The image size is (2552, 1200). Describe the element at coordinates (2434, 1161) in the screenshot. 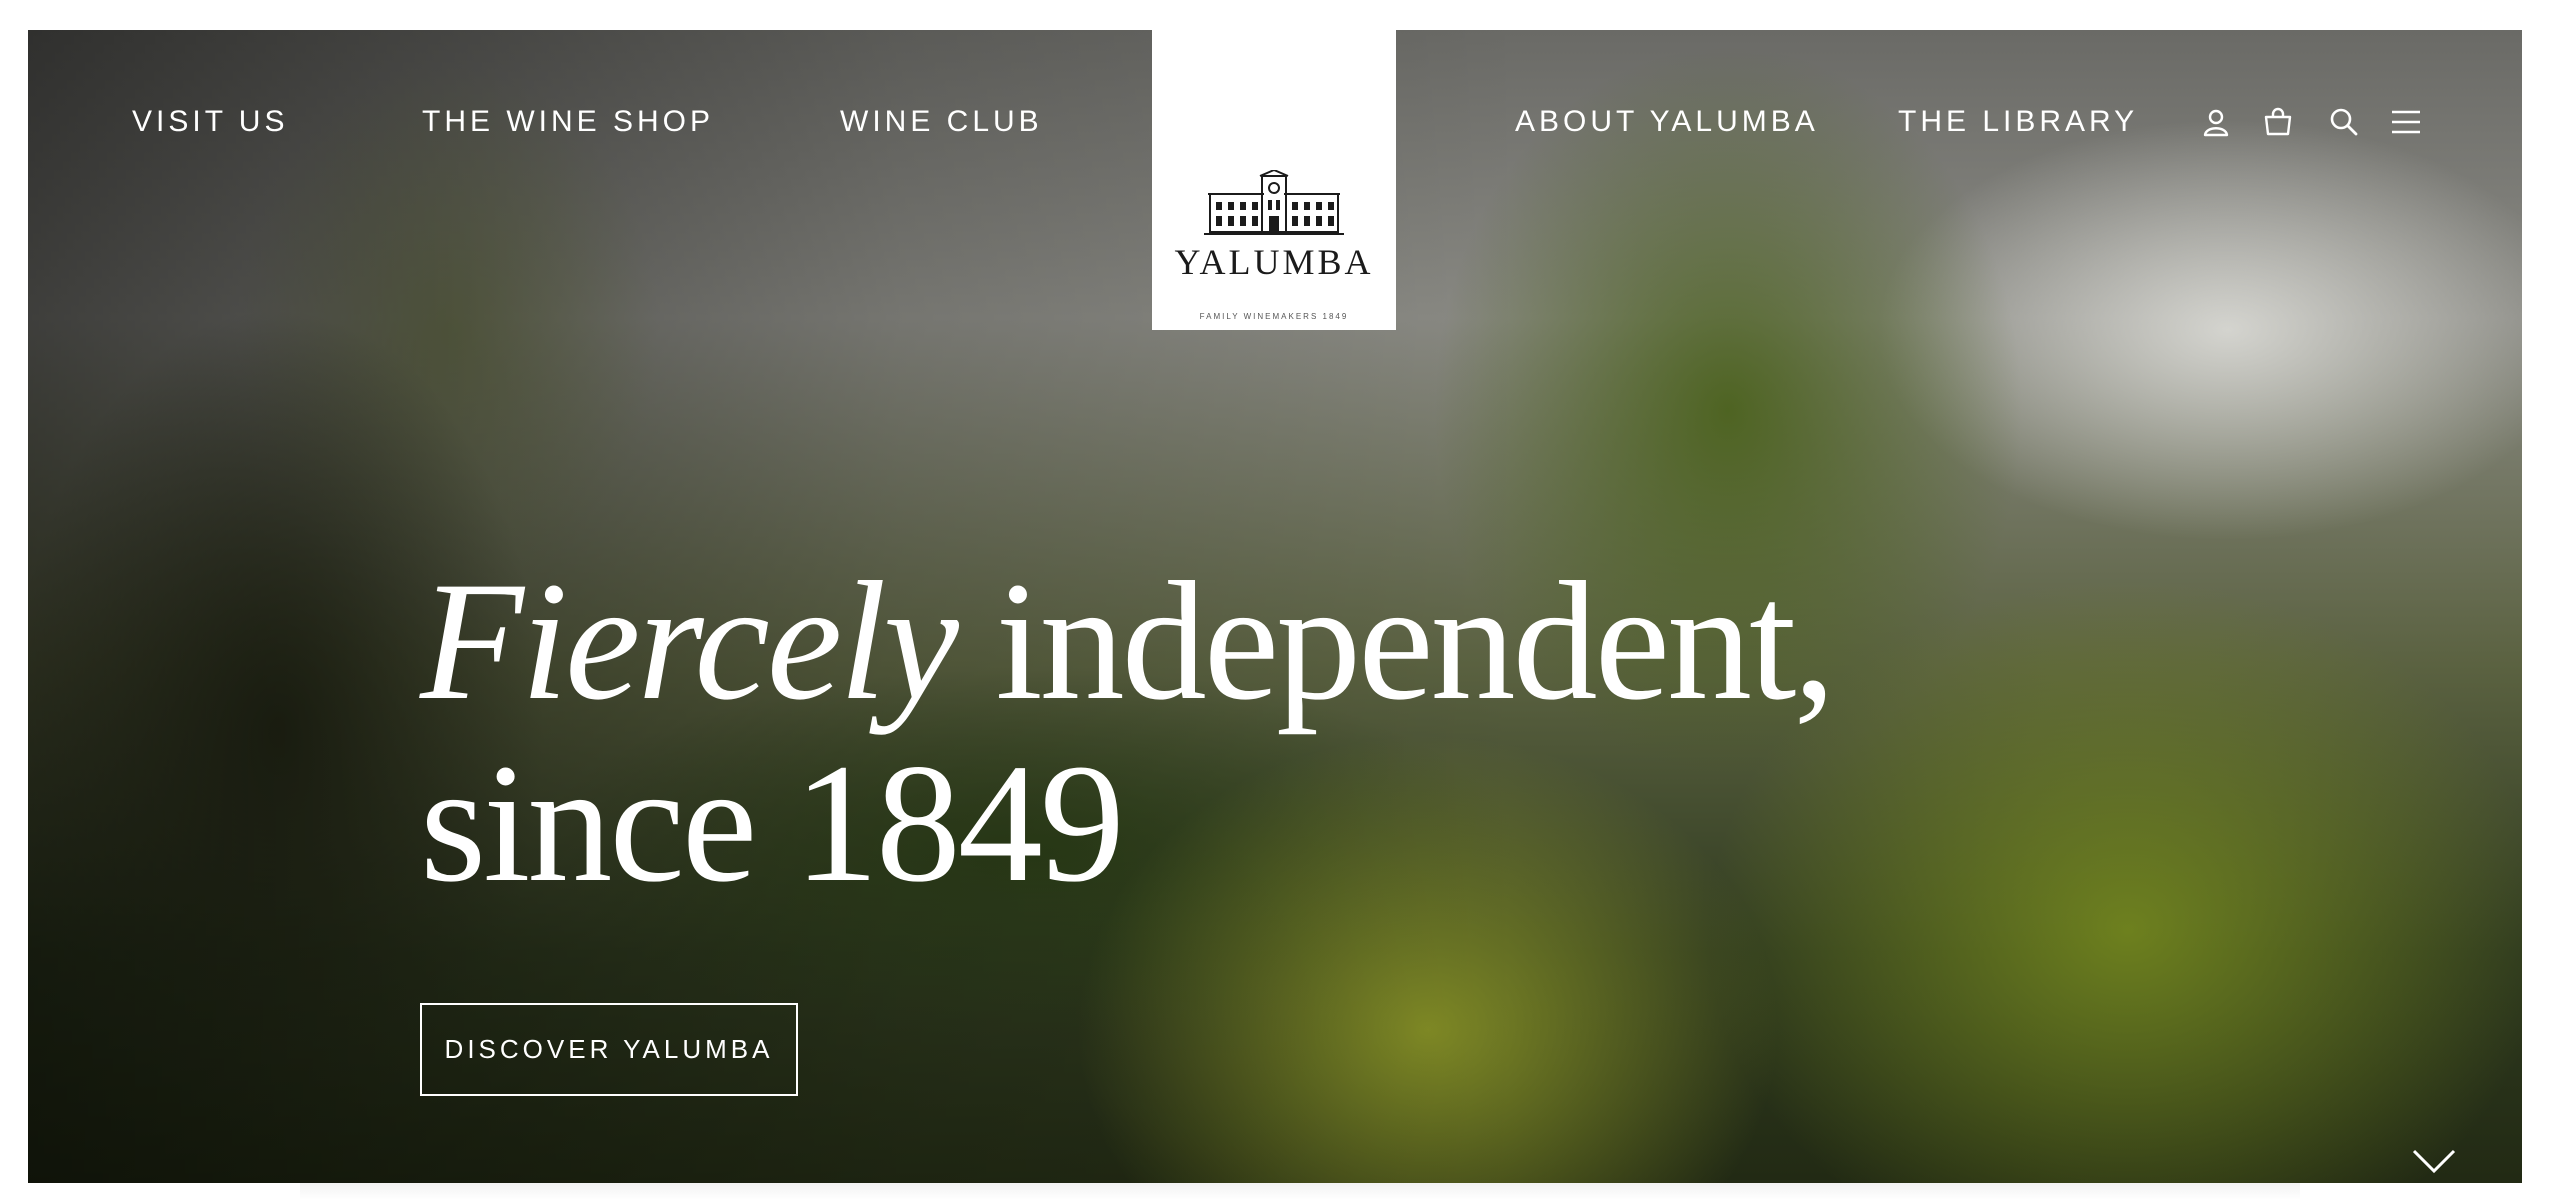

I see `chevron-down-icon` at that location.